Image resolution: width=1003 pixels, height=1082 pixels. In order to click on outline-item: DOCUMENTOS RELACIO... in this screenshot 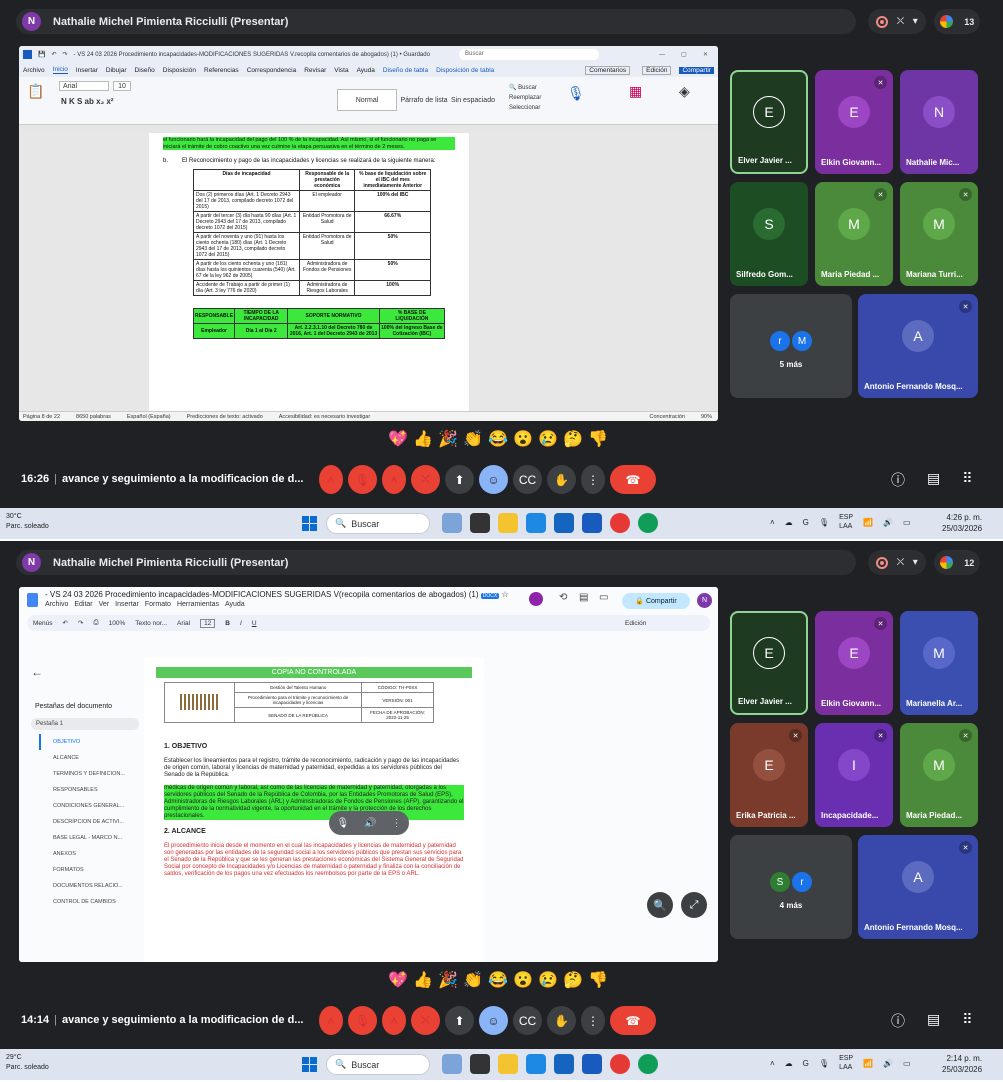, I will do `click(85, 886)`.